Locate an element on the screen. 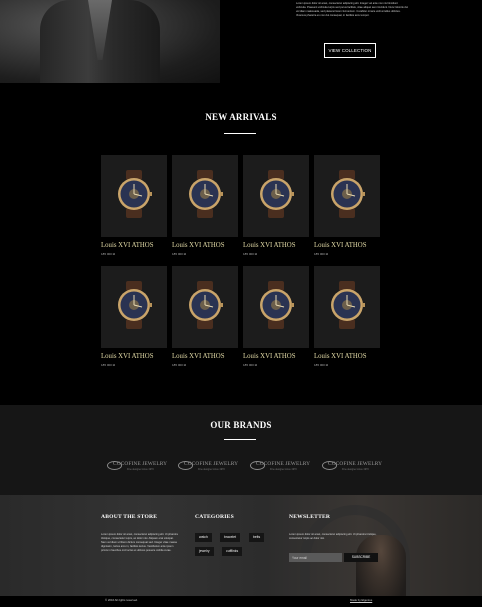 This screenshot has height=607, width=482. category-belts: belts is located at coordinates (257, 537).